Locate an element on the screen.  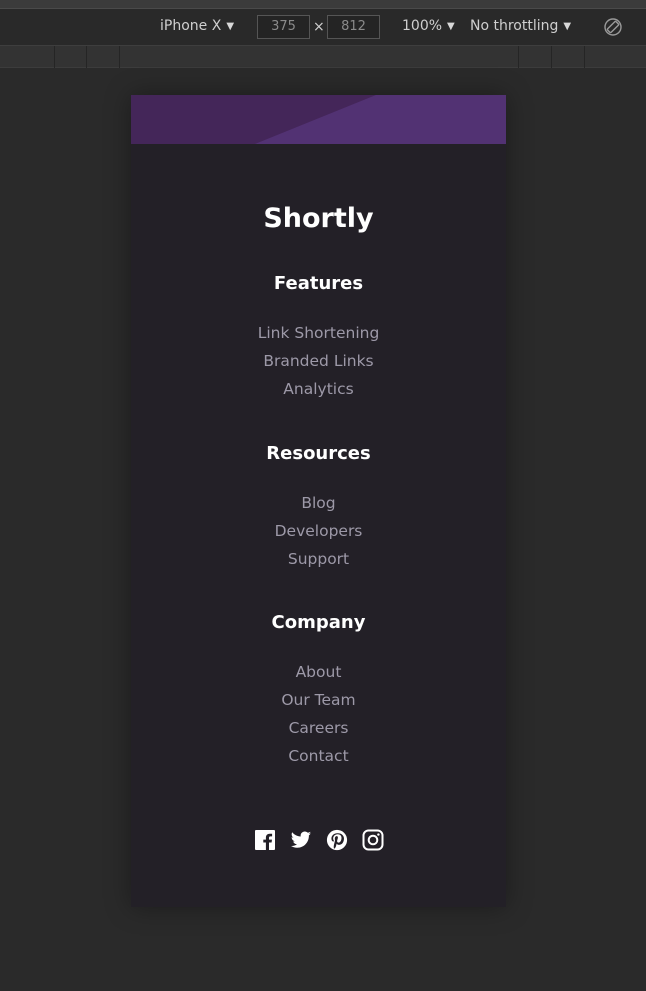
footer-logo: Shortly is located at coordinates (318, 218).